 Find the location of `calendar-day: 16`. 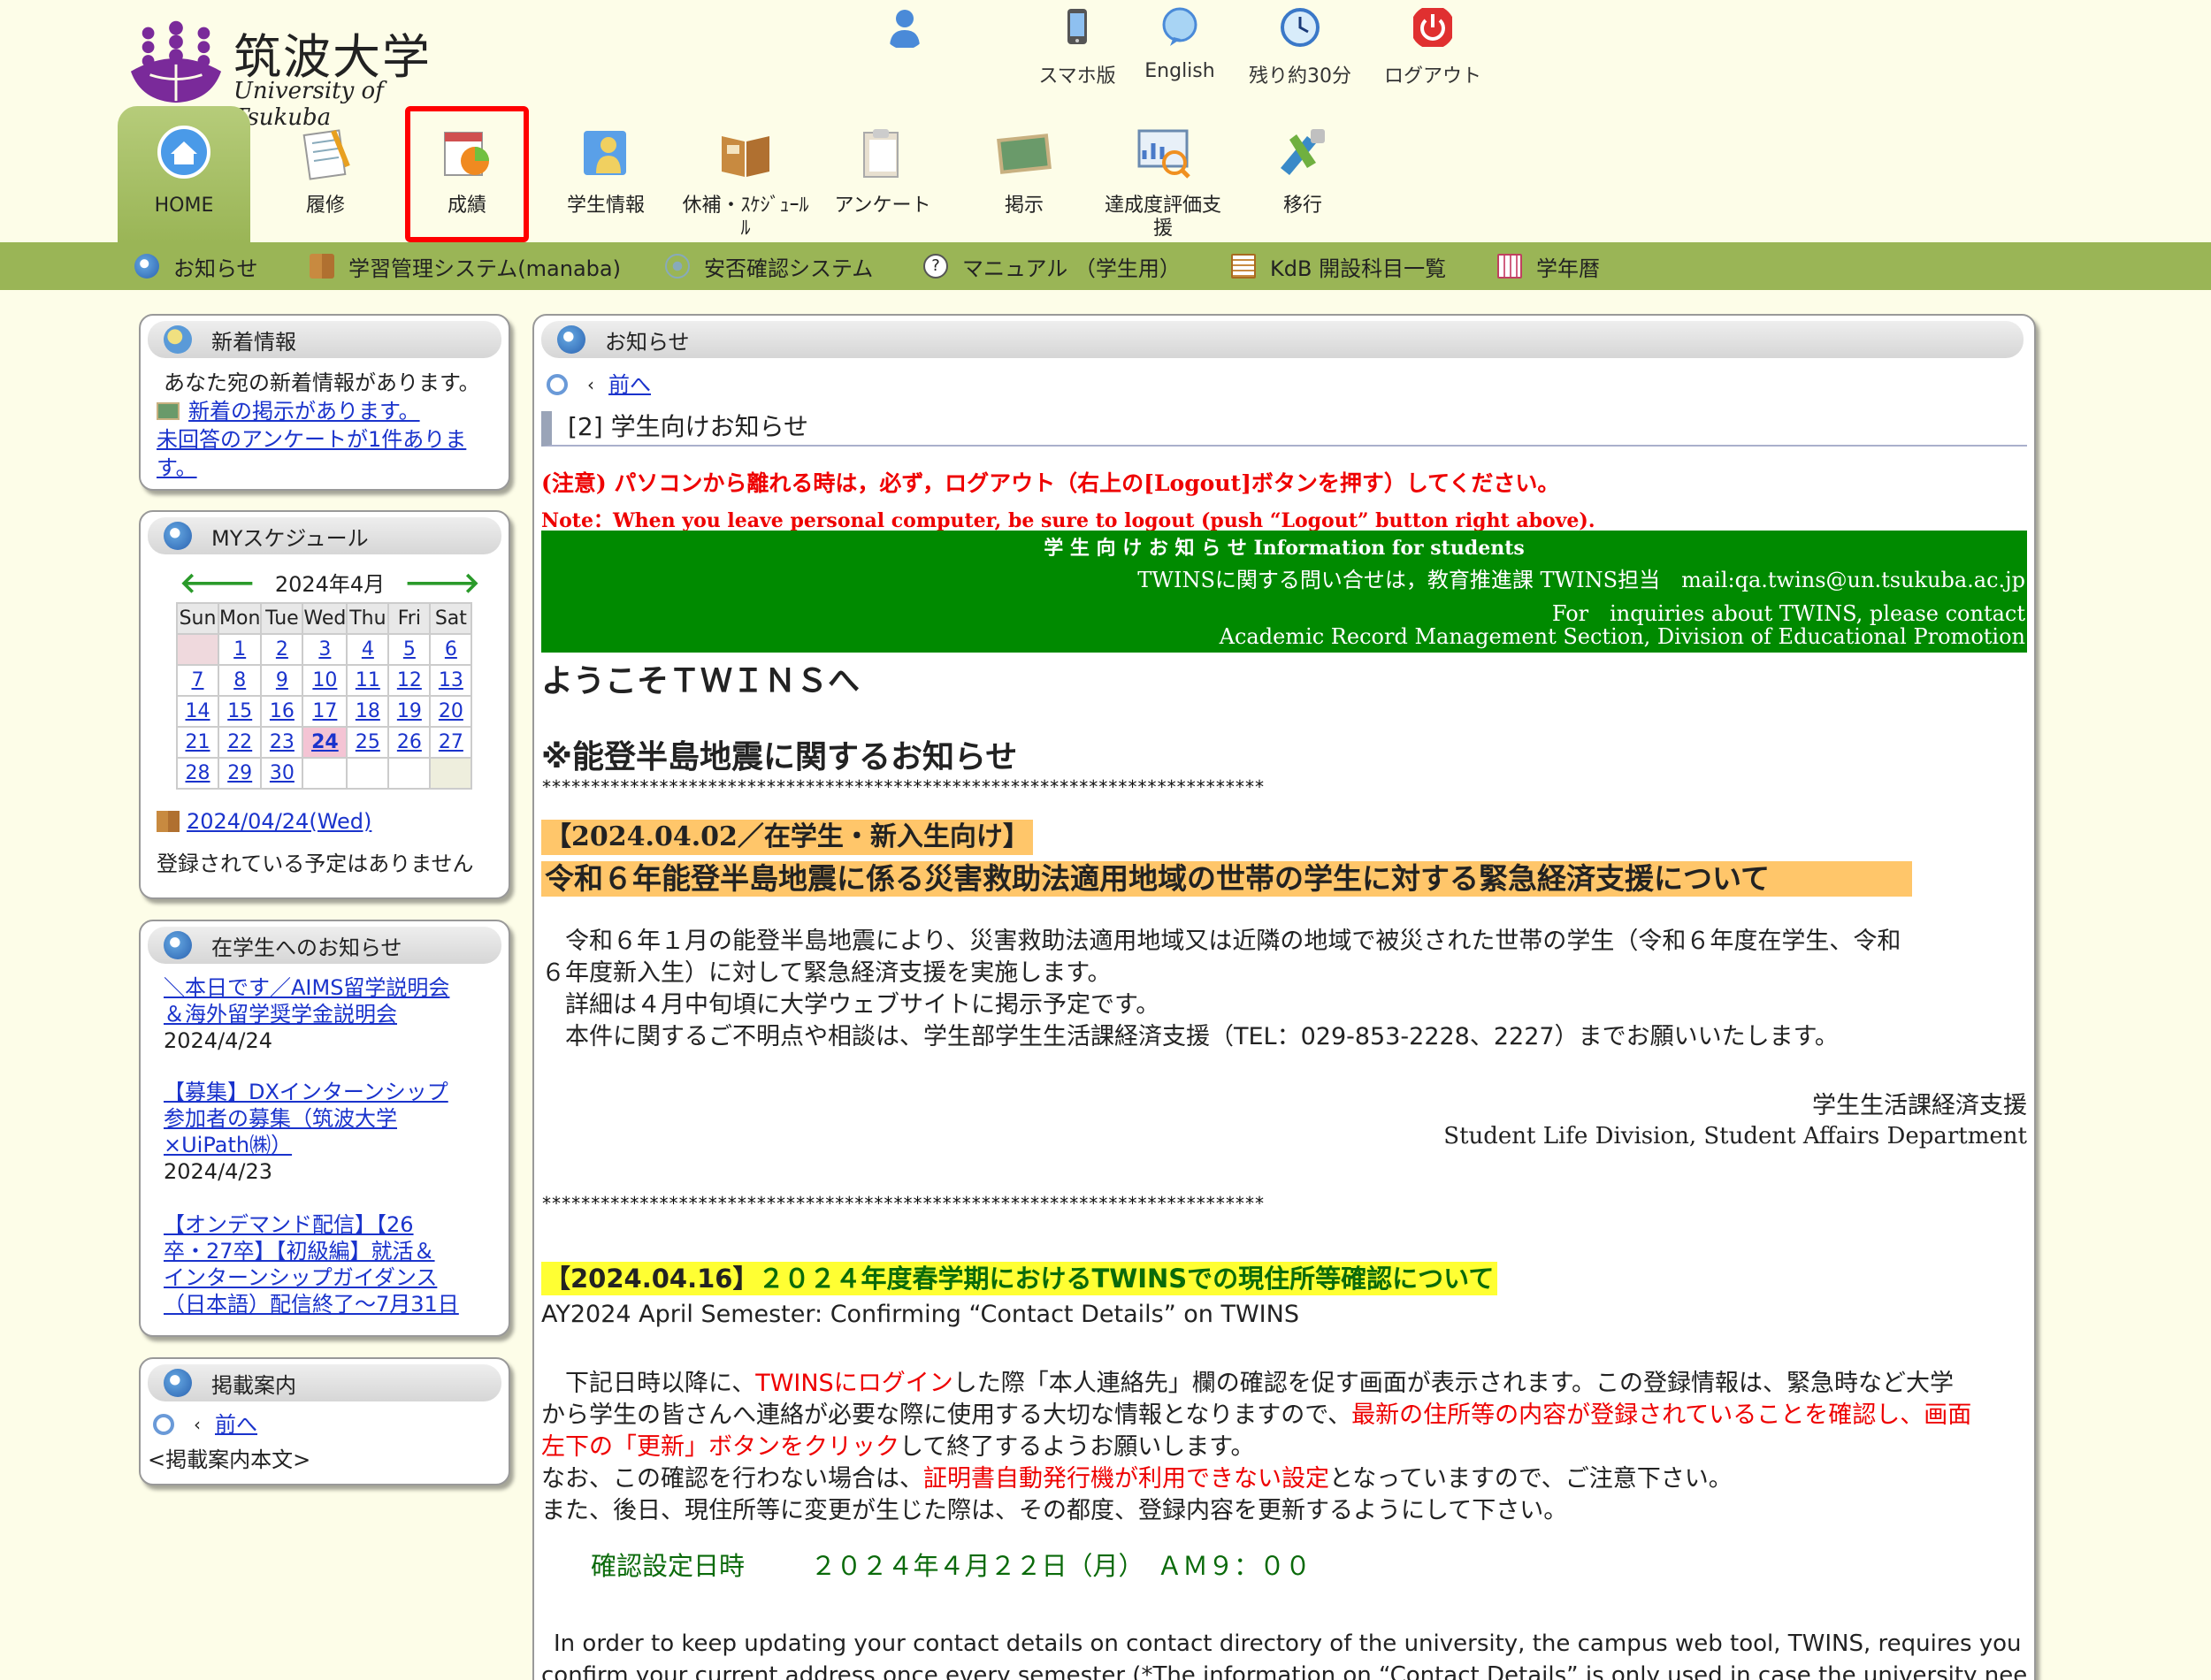

calendar-day: 16 is located at coordinates (282, 711).